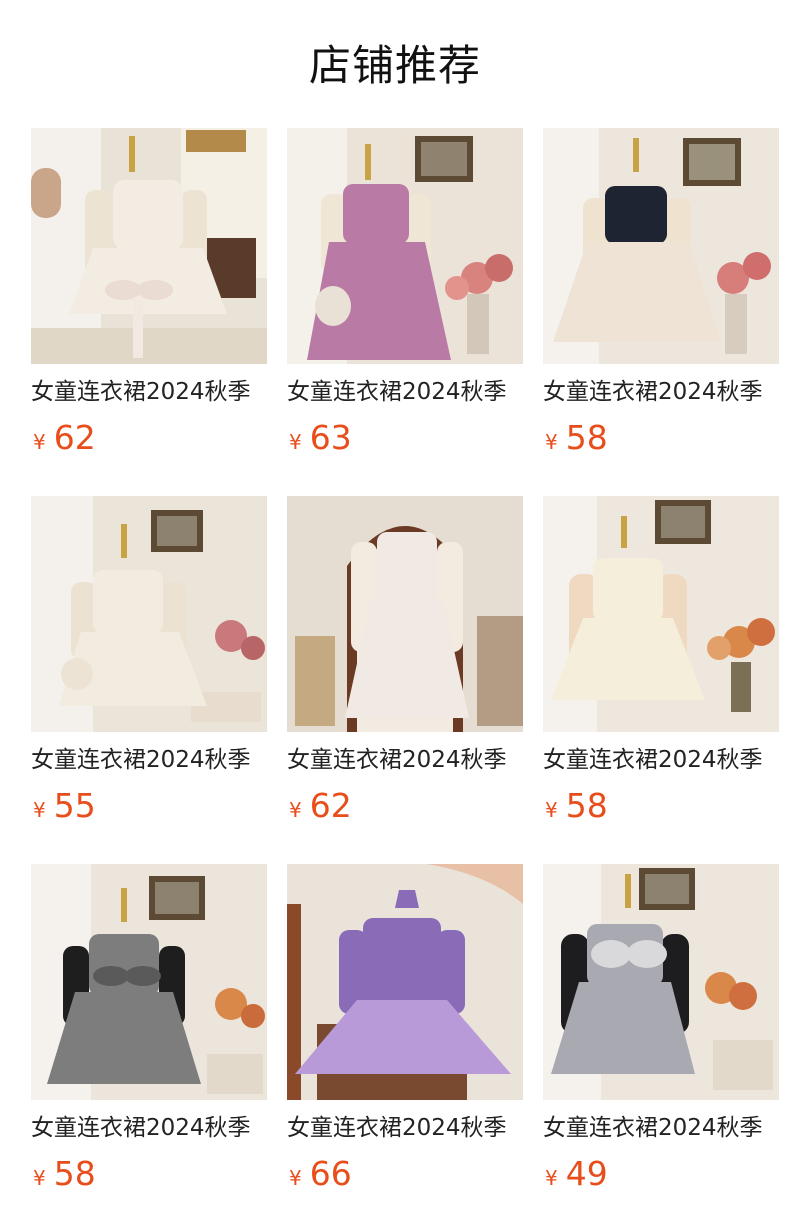  What do you see at coordinates (74, 805) in the screenshot?
I see `price-amount: 55` at bounding box center [74, 805].